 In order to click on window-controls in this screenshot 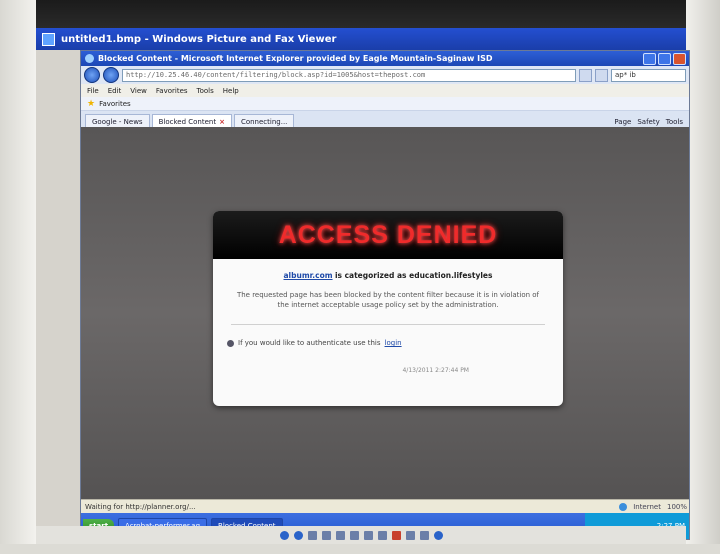, I will do `click(664, 58)`.